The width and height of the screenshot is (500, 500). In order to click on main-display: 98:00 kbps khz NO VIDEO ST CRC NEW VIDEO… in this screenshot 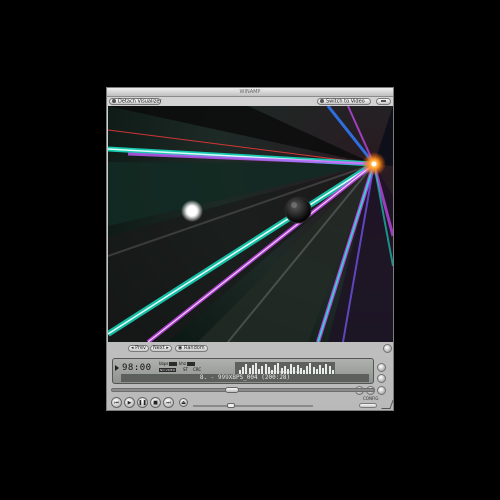, I will do `click(243, 371)`.